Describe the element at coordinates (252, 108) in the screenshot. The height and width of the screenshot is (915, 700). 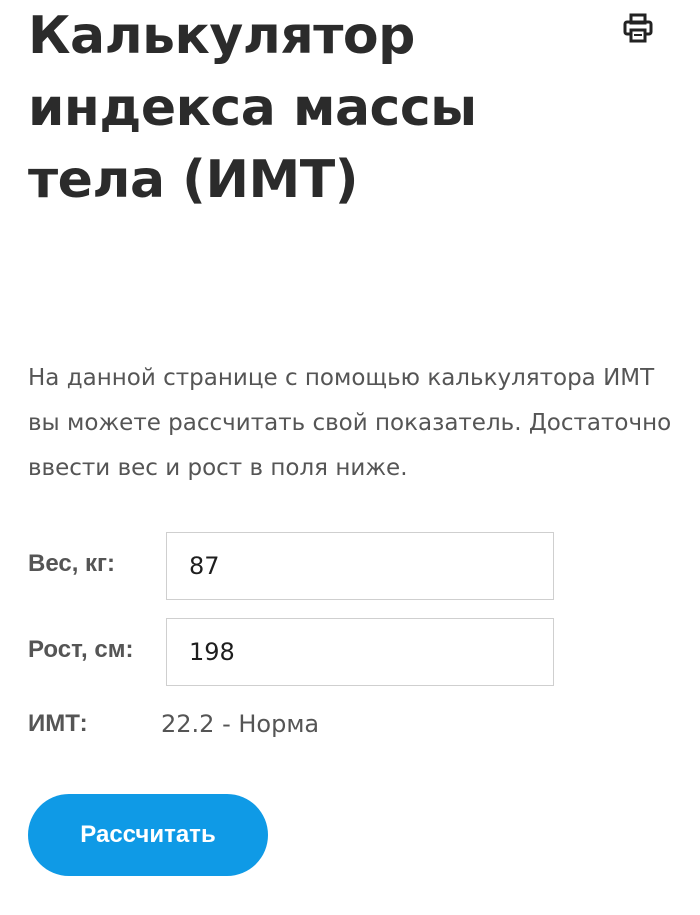
I see `page-title: Калькулятор индекса массы тела (ИМТ)` at that location.